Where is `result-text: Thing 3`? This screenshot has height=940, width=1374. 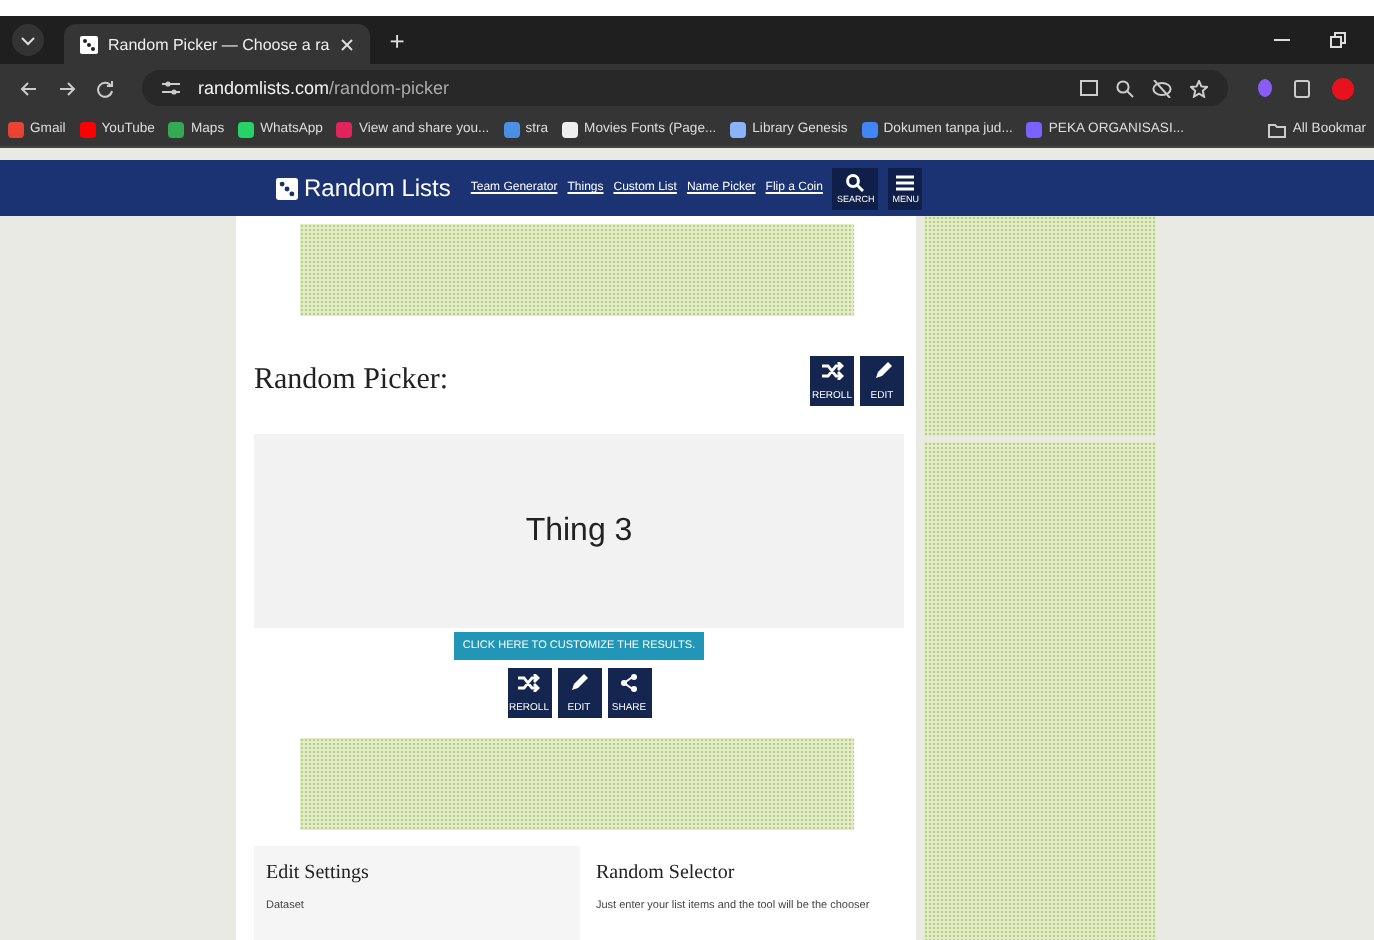 result-text: Thing 3 is located at coordinates (579, 531).